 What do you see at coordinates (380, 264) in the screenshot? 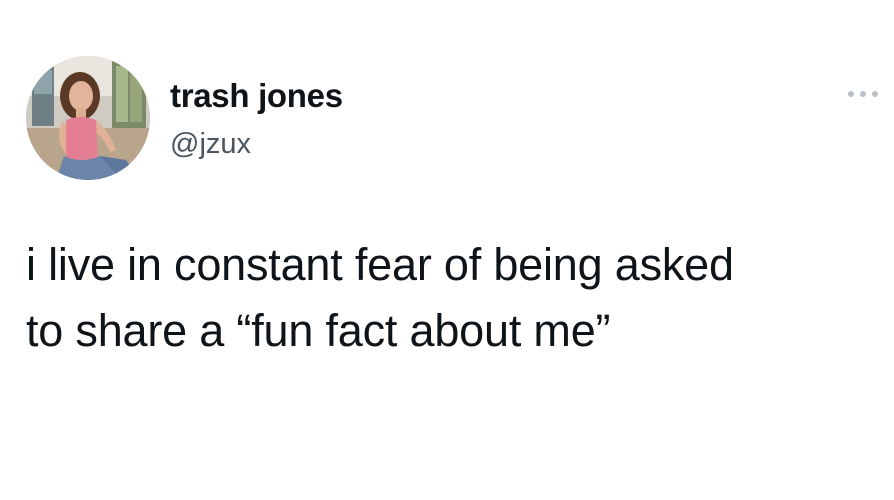
I see `tweet-text-line: i live in constant fear of being asked` at bounding box center [380, 264].